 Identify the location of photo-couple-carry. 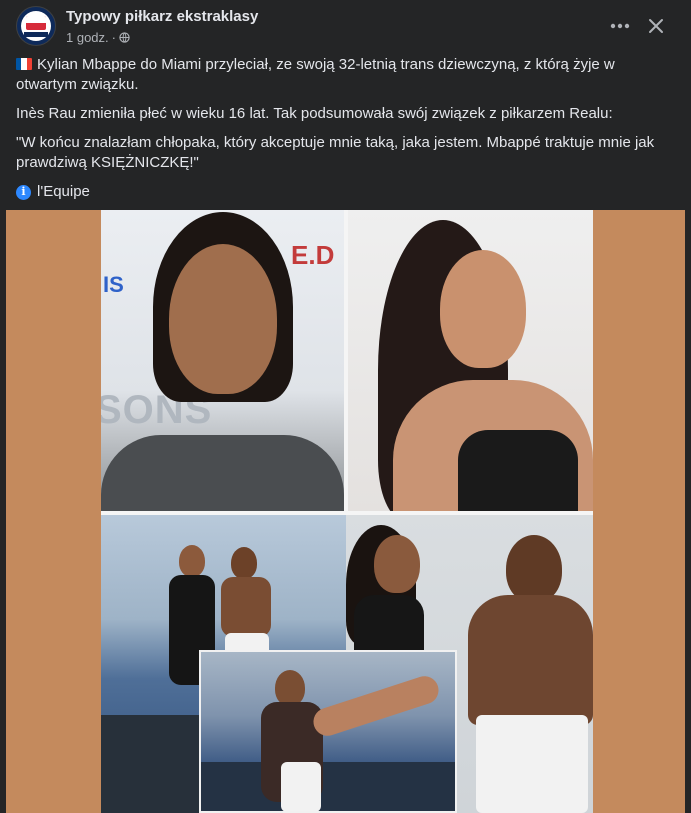
(328, 731).